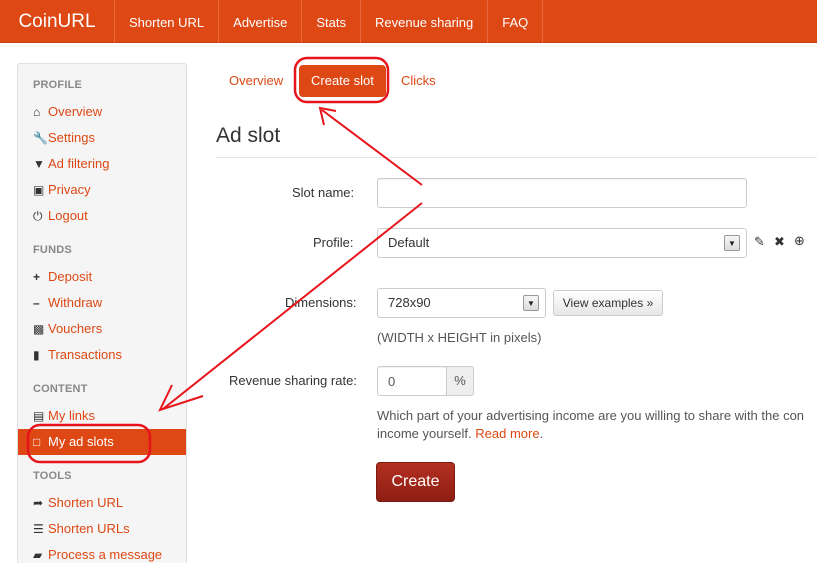 The height and width of the screenshot is (563, 817). I want to click on sidebar-item-label: Privacy, so click(69, 189).